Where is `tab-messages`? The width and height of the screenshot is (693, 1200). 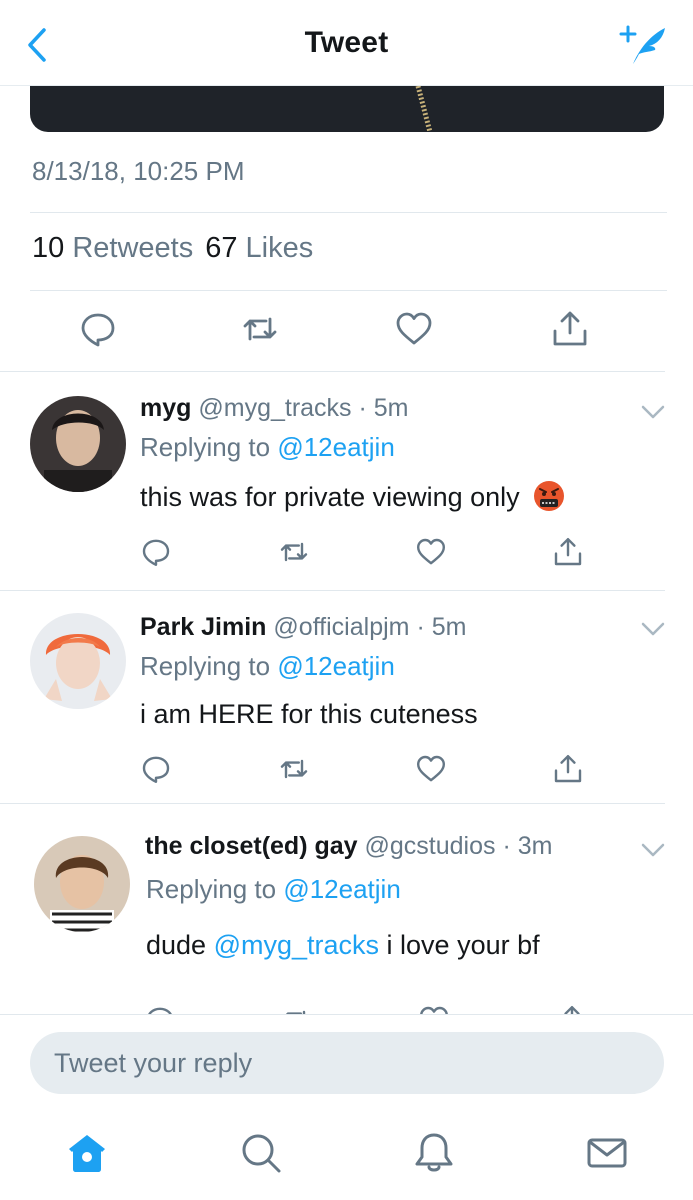
tab-messages is located at coordinates (607, 1153).